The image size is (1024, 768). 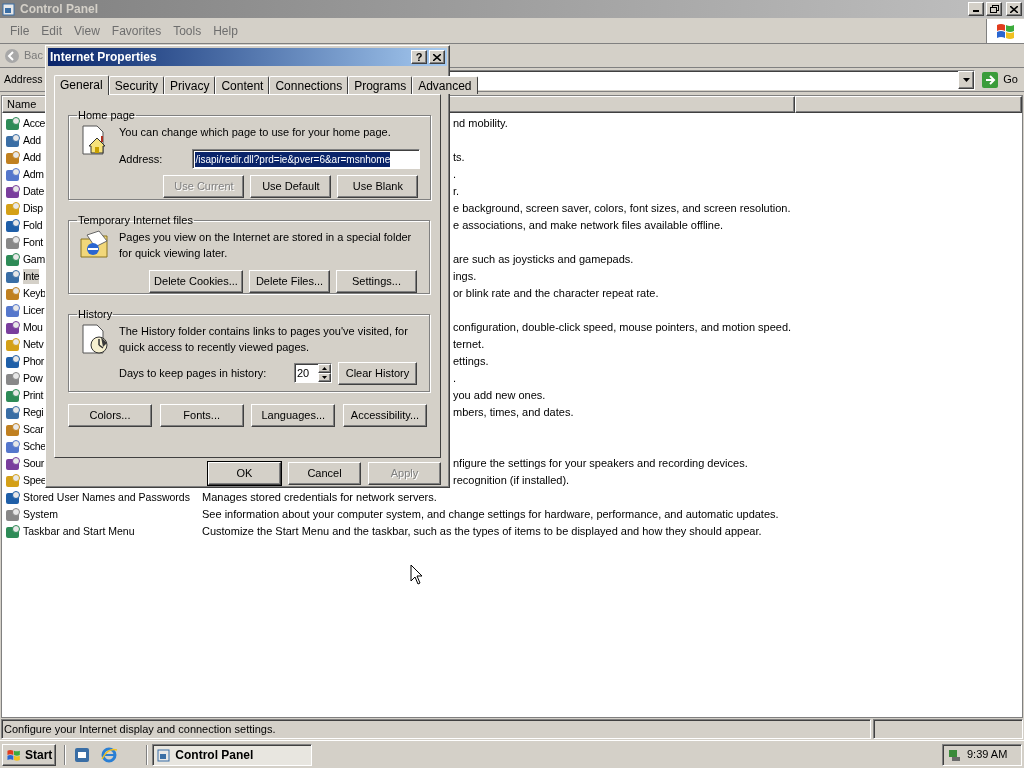 What do you see at coordinates (33, 463) in the screenshot?
I see `item-name: Sour` at bounding box center [33, 463].